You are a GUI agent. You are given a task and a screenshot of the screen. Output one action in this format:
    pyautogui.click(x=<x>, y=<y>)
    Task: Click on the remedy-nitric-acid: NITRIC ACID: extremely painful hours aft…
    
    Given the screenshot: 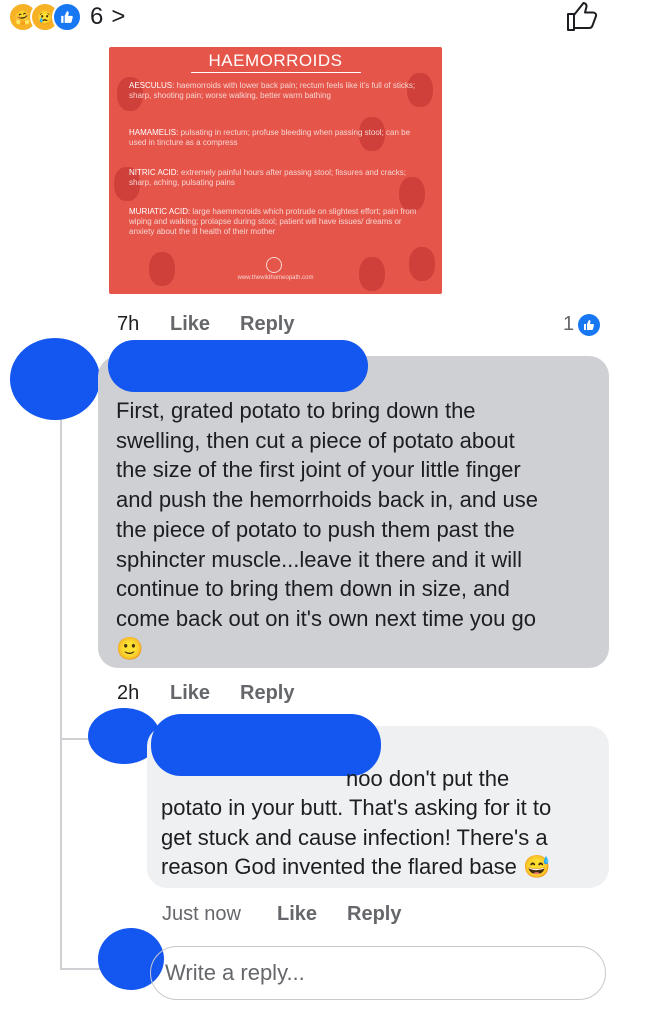 What is the action you would take?
    pyautogui.click(x=267, y=177)
    